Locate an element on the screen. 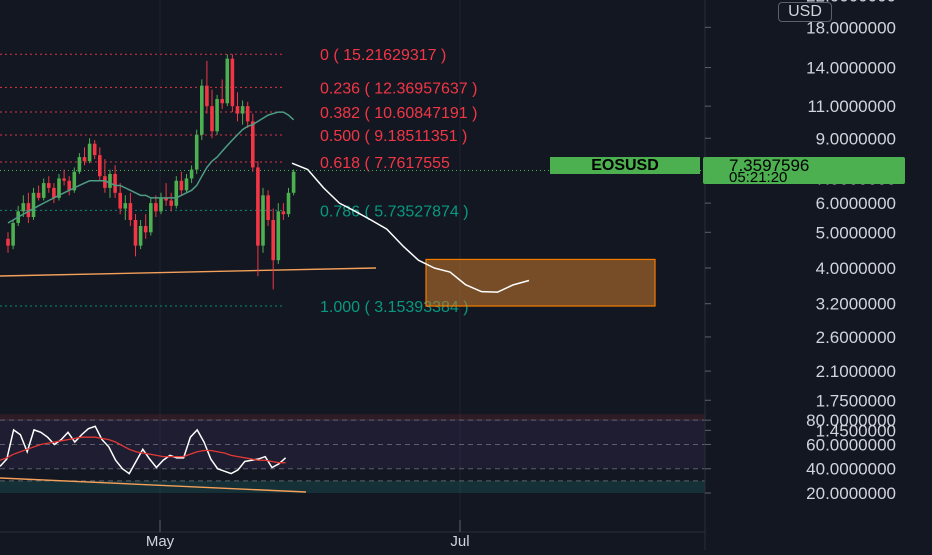 Image resolution: width=932 pixels, height=555 pixels. rsi-overbought-zone is located at coordinates (352, 417).